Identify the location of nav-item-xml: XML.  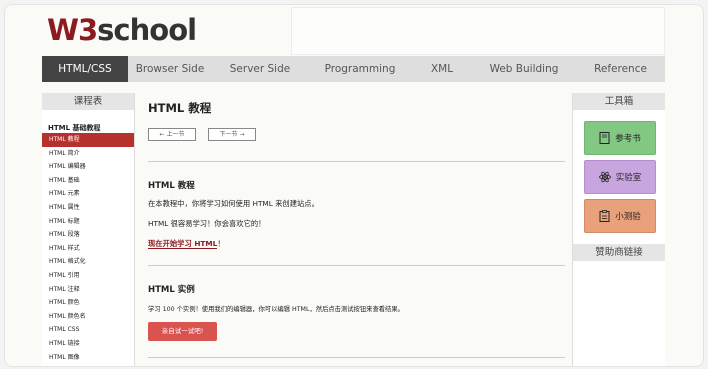
(442, 69).